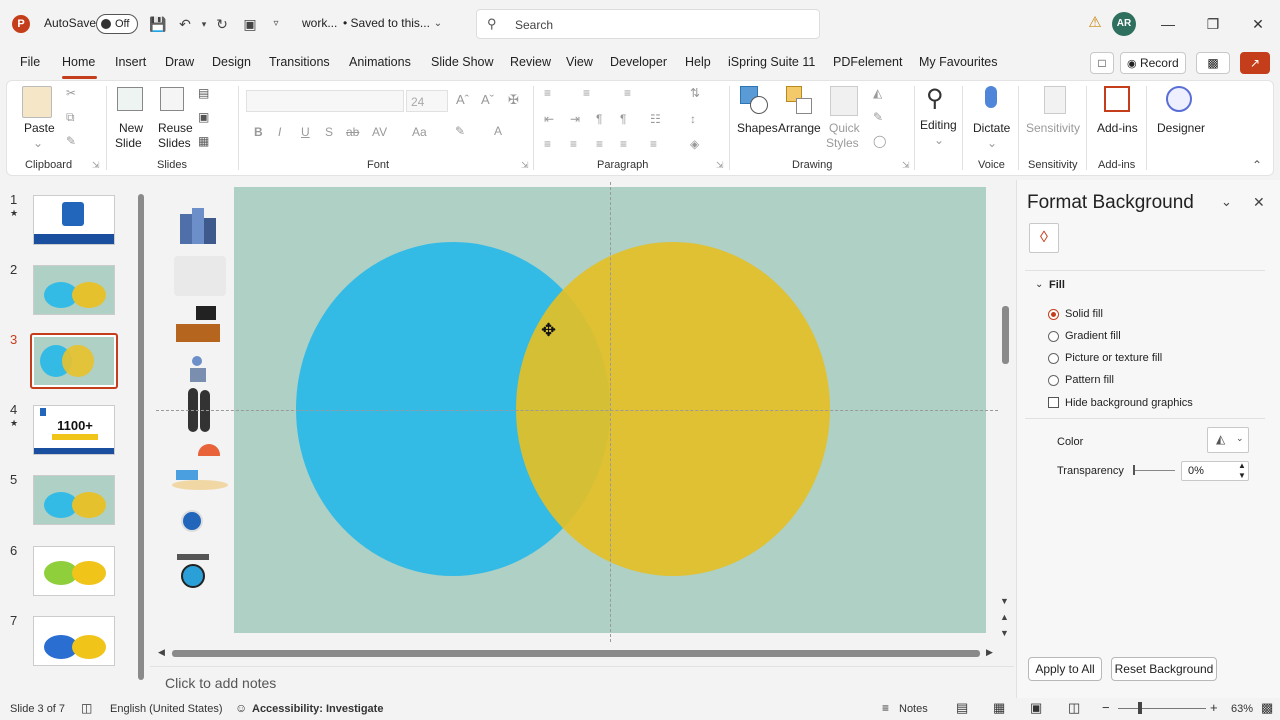 This screenshot has width=1280, height=720. Describe the element at coordinates (203, 141) in the screenshot. I see `section-icon: ▦` at that location.